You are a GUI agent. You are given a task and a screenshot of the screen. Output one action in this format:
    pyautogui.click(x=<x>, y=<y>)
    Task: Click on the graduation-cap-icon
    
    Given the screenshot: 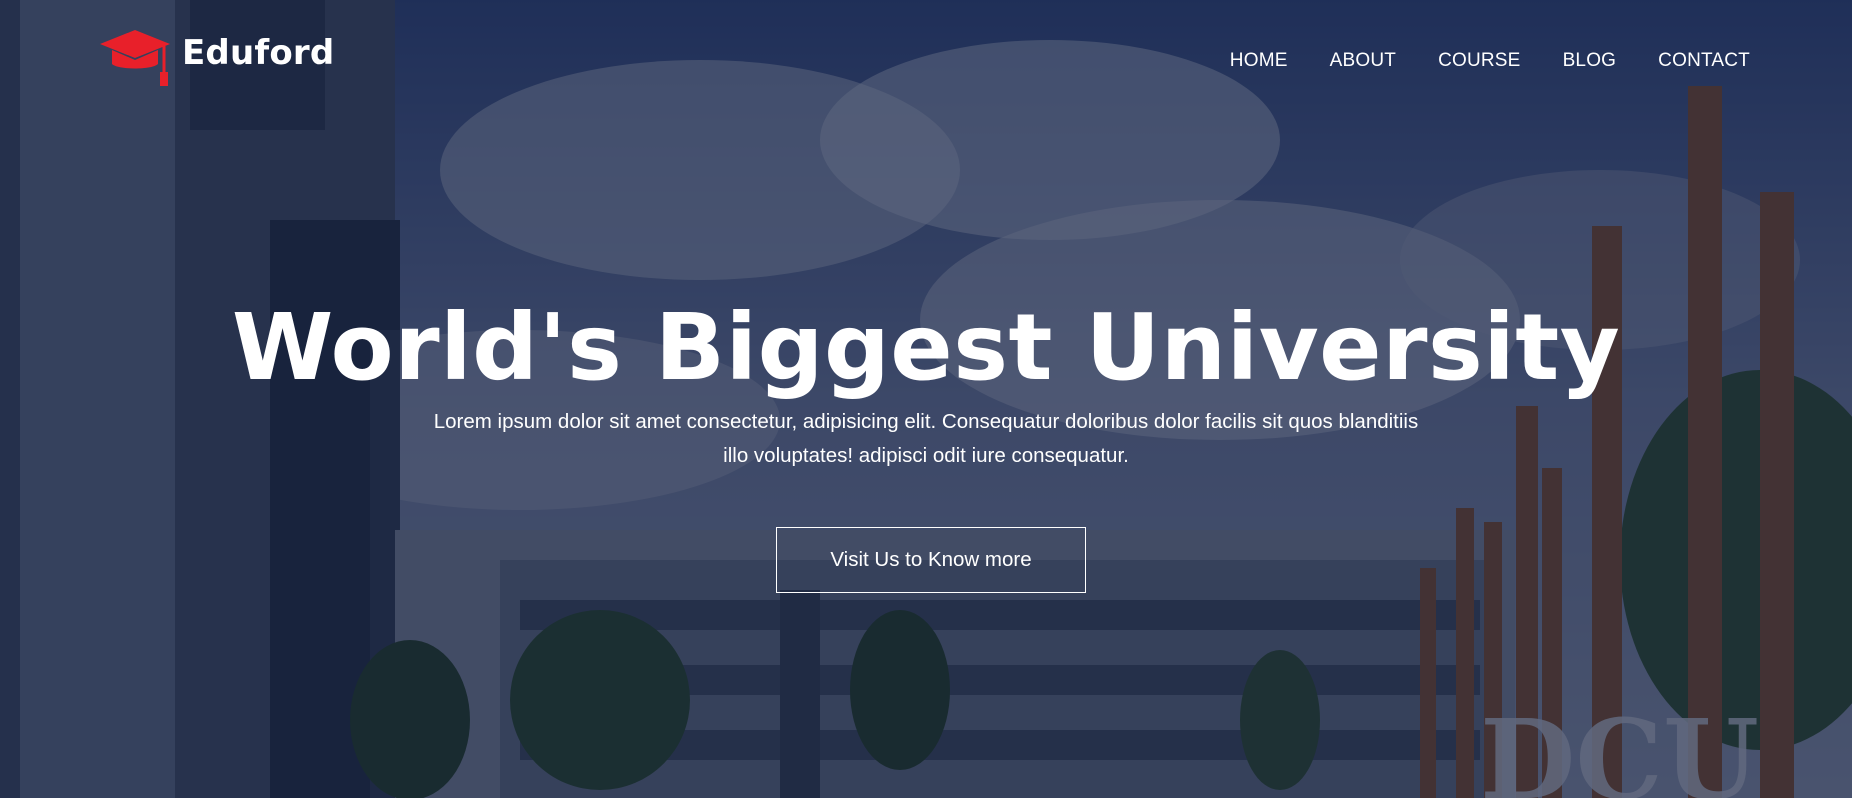 What is the action you would take?
    pyautogui.click(x=135, y=58)
    